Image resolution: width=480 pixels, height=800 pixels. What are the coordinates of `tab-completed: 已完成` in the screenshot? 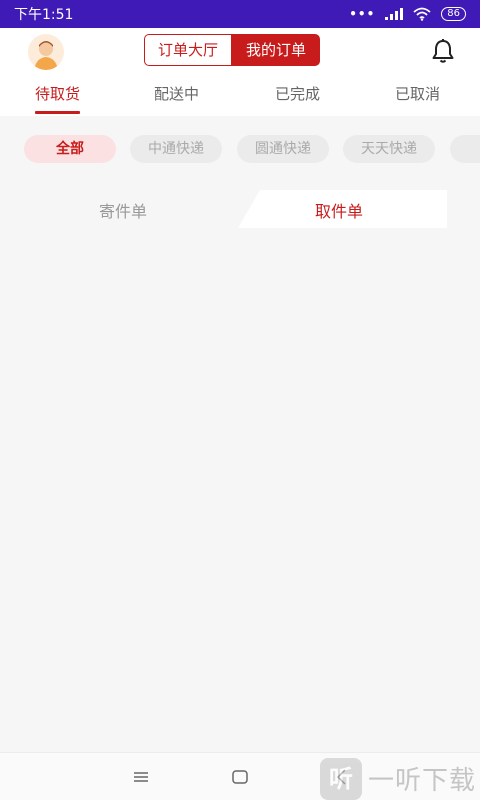 It's located at (297, 95).